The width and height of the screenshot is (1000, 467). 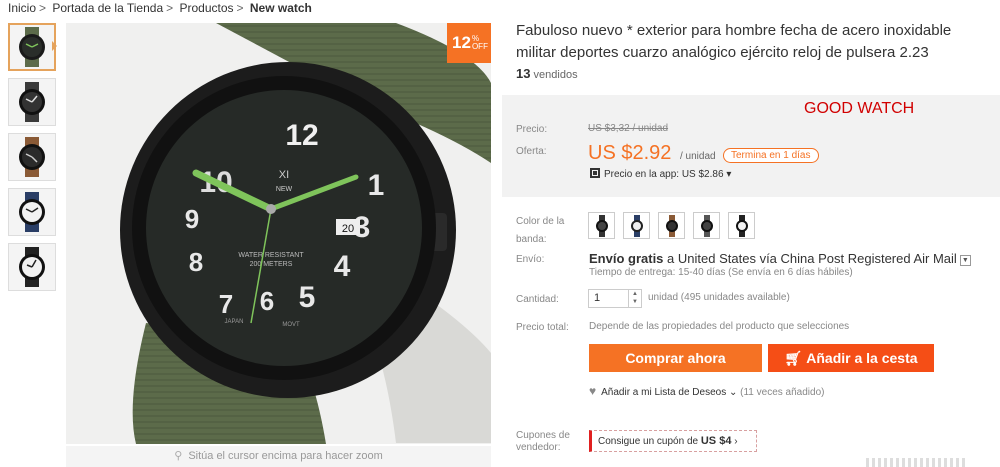 What do you see at coordinates (965, 260) in the screenshot?
I see `shipping-dropdown-icon: ▼` at bounding box center [965, 260].